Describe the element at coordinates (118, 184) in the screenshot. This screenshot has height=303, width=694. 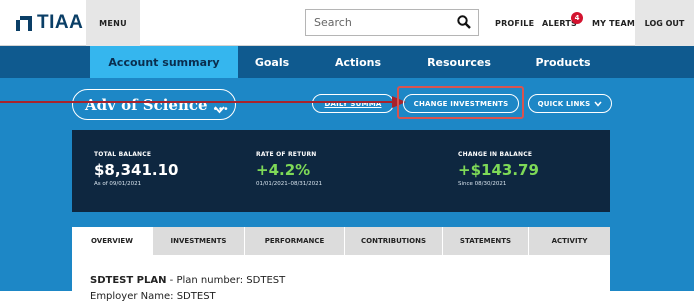
I see `total-balance-date: As of 09/01/2021` at that location.